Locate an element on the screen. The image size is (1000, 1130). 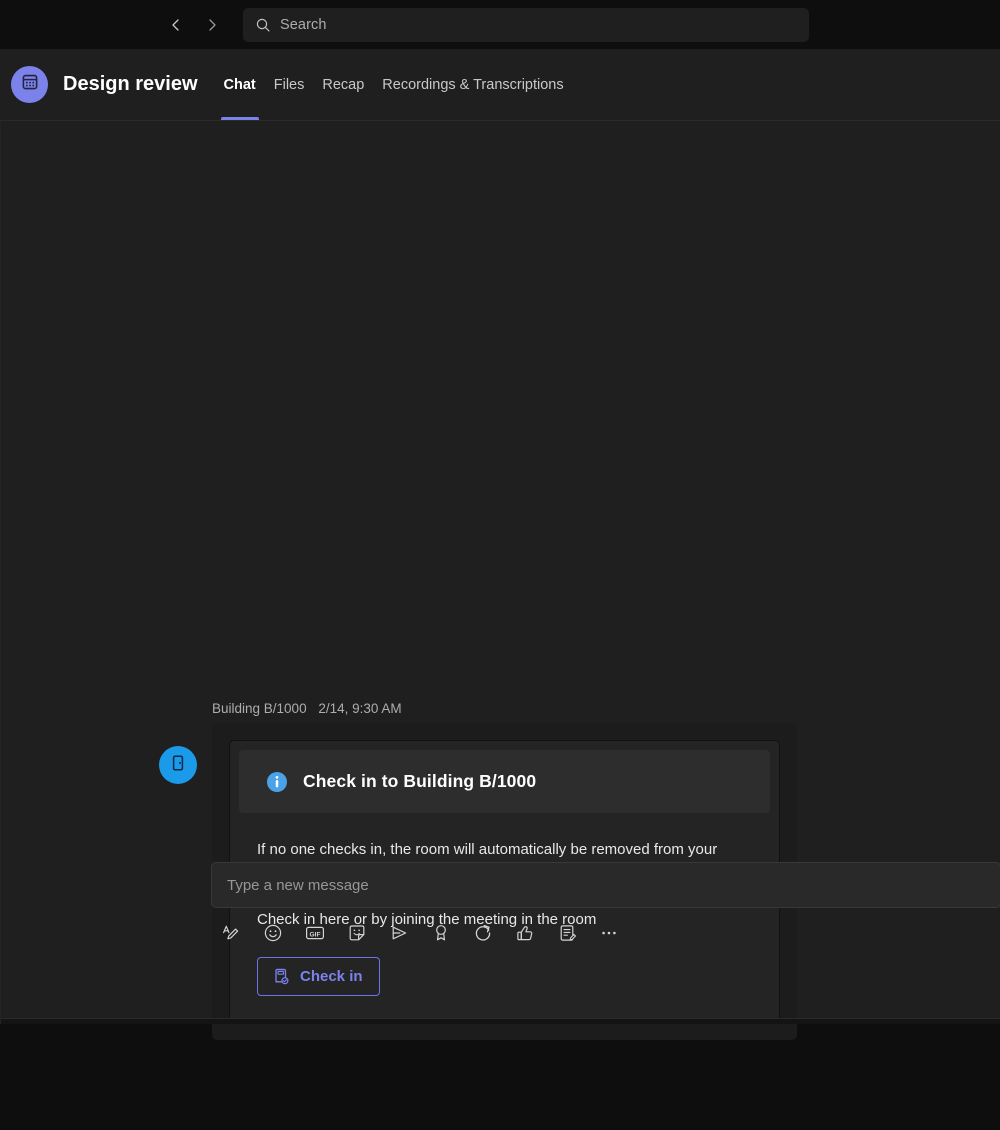
loop-icon is located at coordinates (483, 933).